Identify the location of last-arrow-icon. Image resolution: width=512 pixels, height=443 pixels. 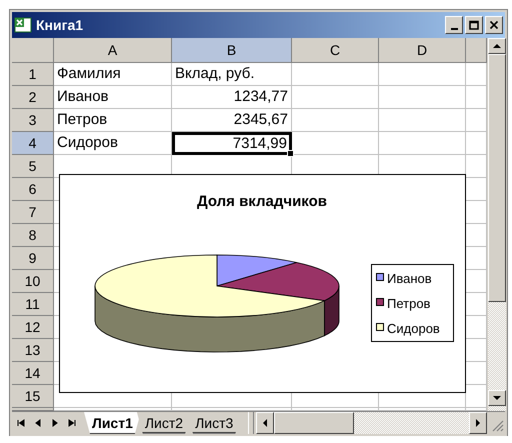
(72, 423).